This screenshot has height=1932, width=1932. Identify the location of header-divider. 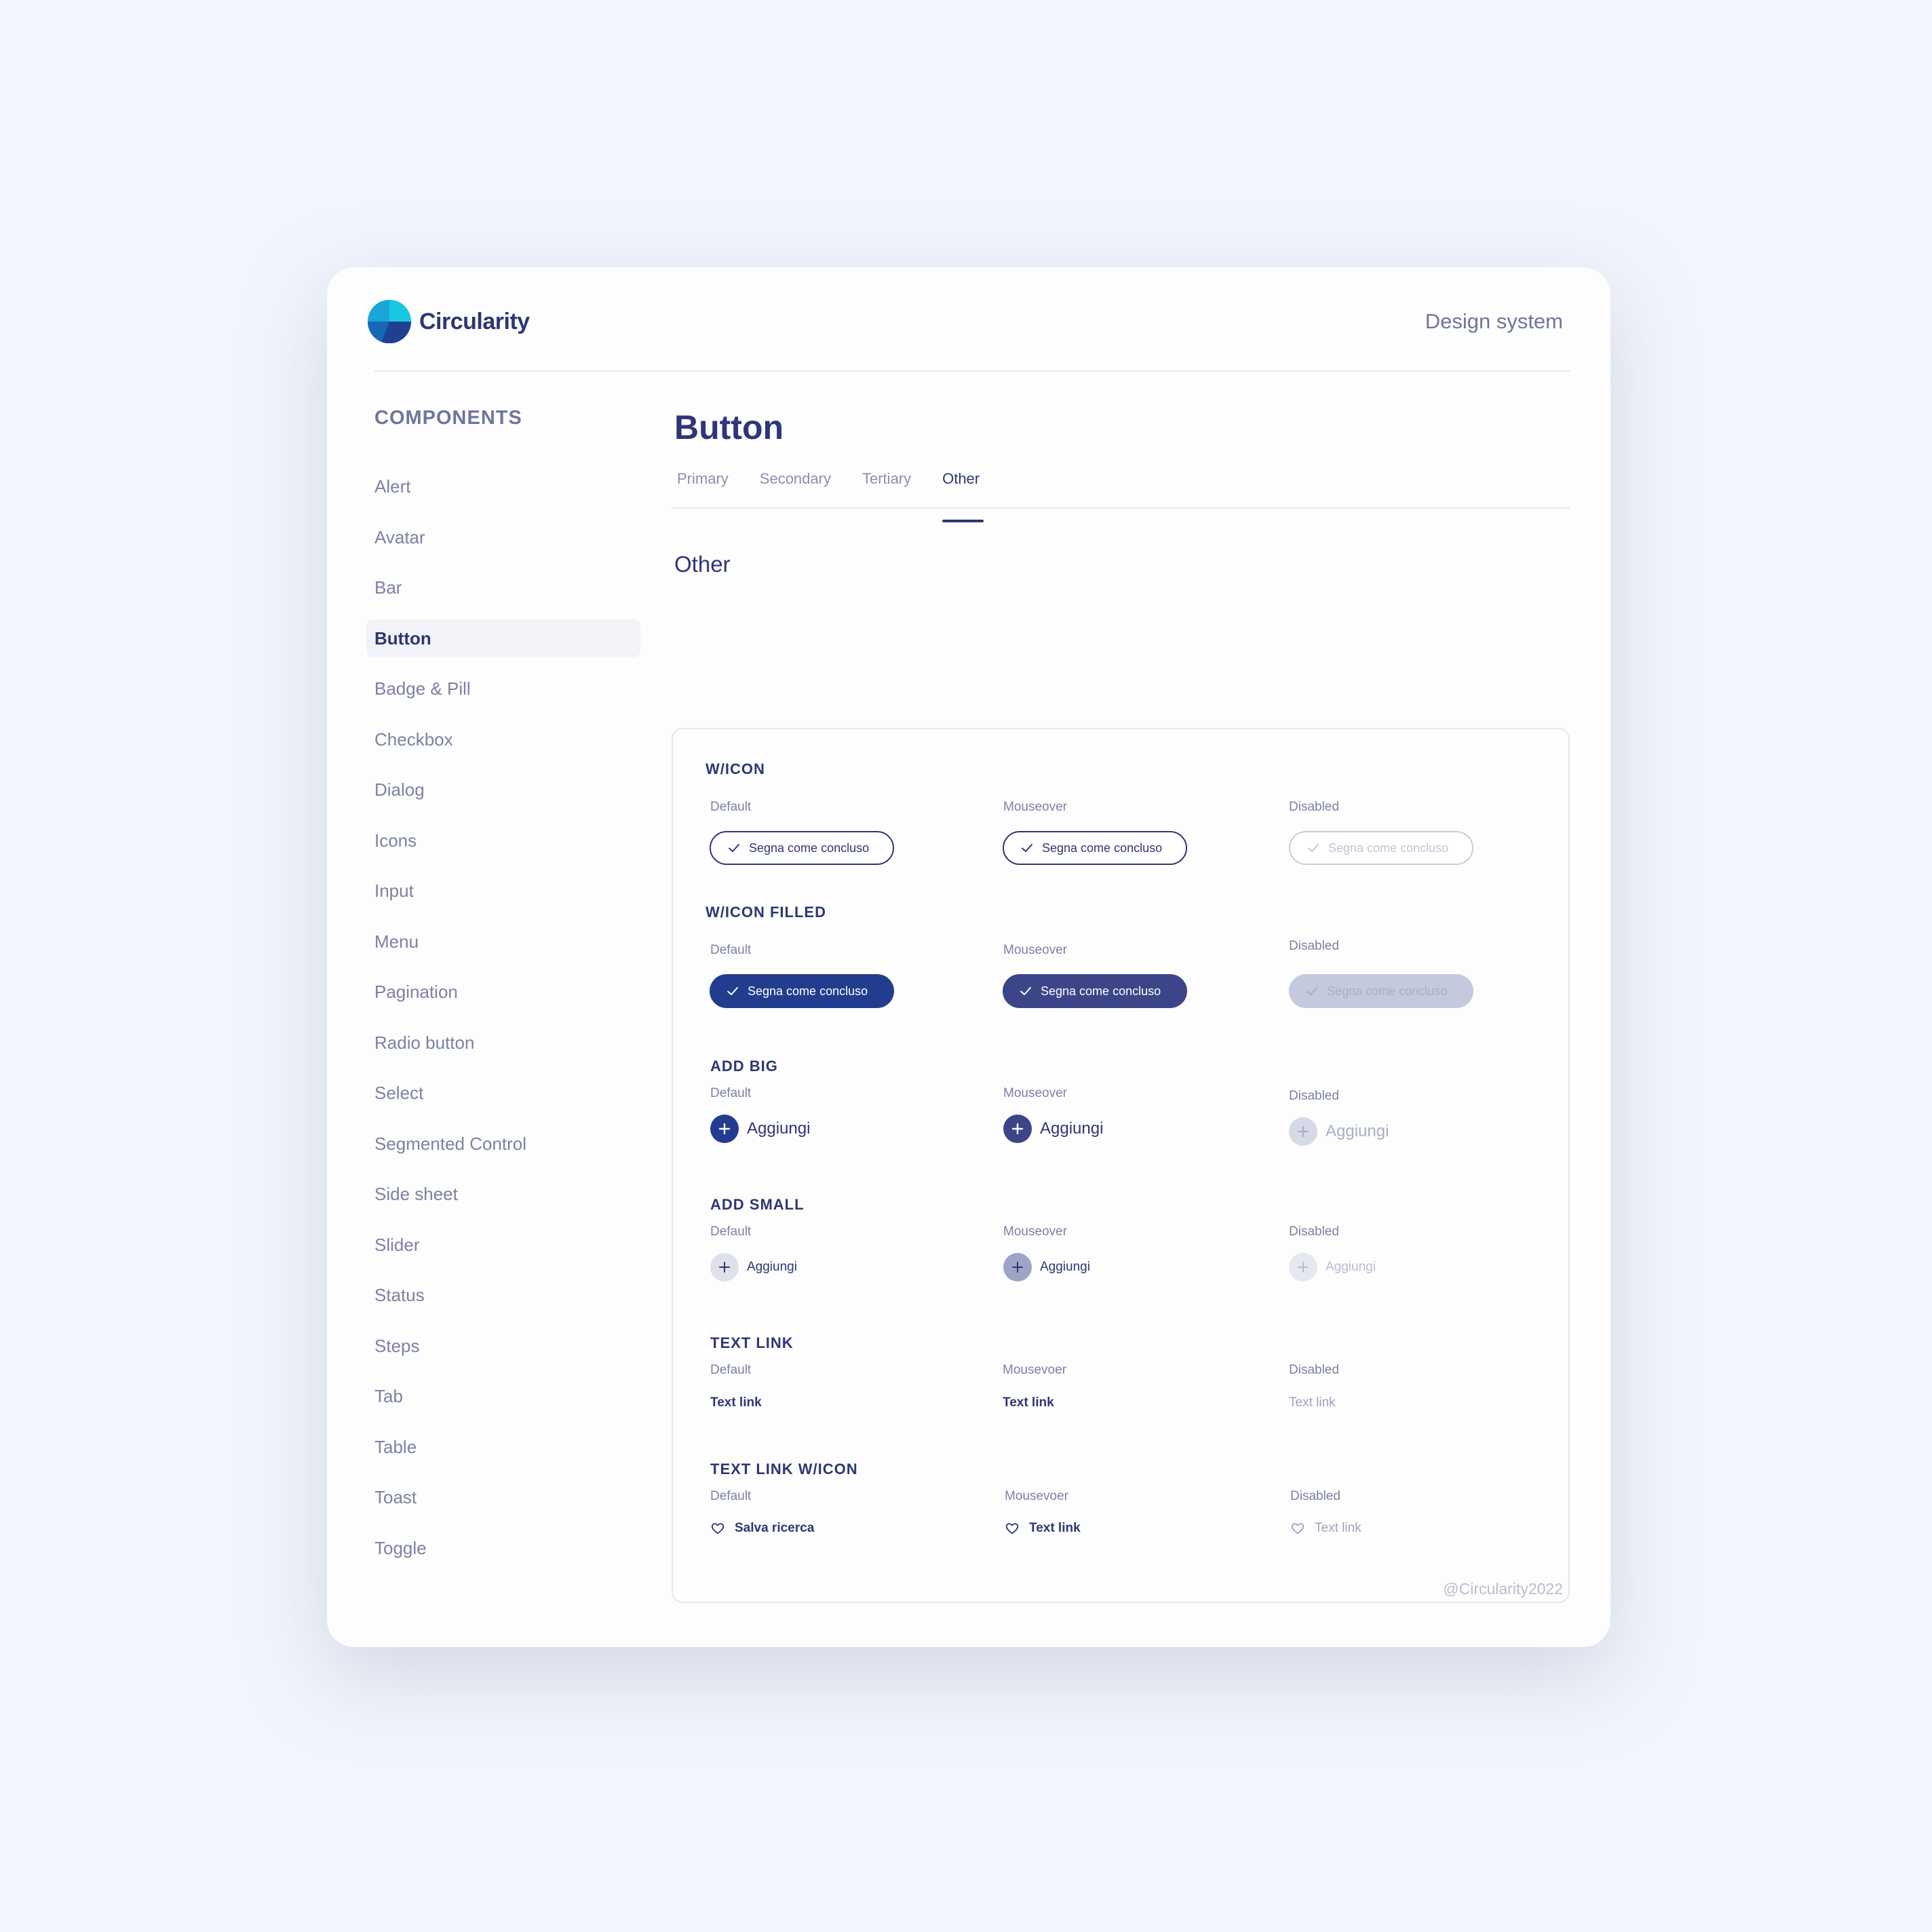
(972, 371).